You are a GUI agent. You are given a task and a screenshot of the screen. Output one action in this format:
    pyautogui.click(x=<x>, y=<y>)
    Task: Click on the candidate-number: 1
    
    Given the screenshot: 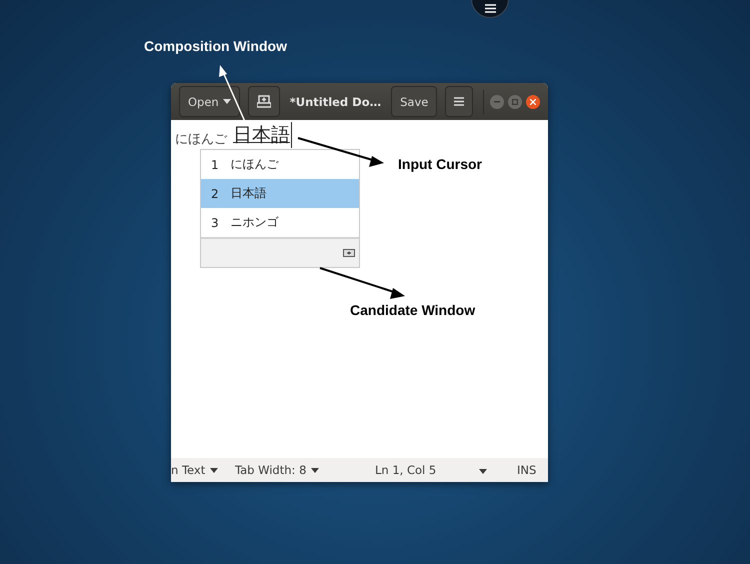 What is the action you would take?
    pyautogui.click(x=215, y=165)
    